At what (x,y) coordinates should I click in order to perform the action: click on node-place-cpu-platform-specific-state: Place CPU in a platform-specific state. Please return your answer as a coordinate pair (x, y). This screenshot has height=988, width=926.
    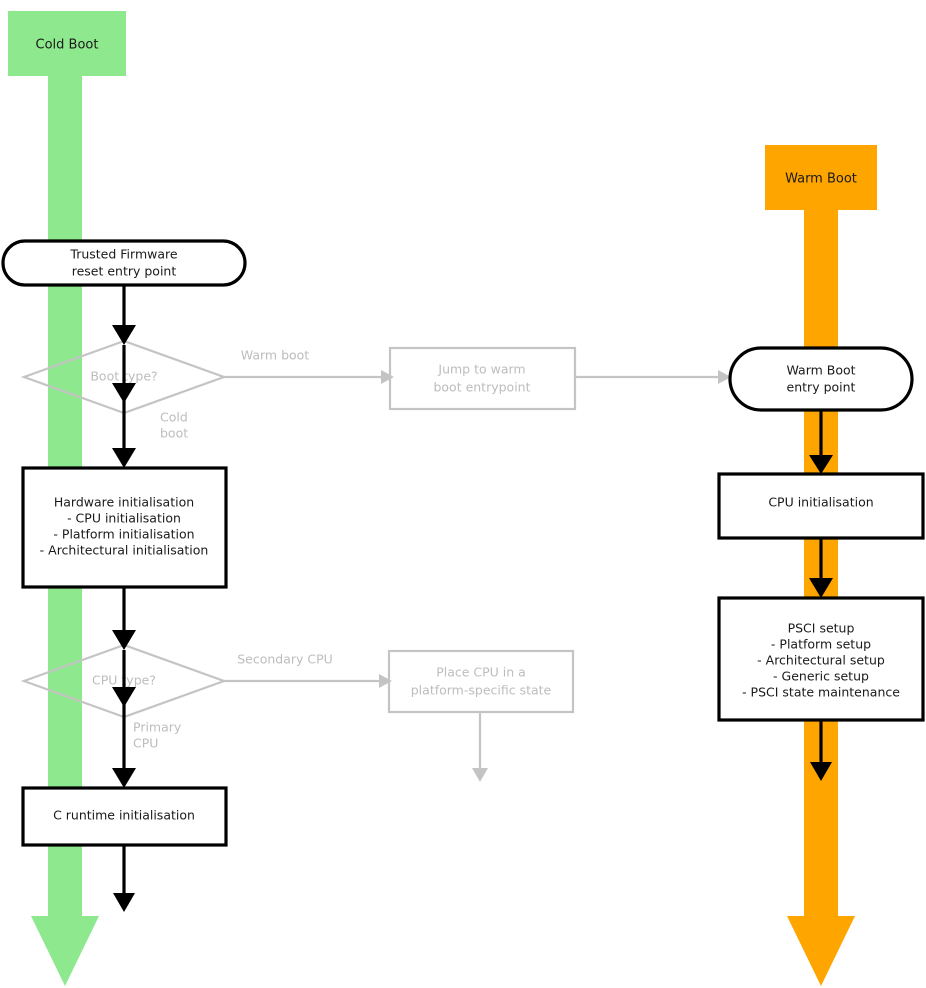
    Looking at the image, I should click on (481, 681).